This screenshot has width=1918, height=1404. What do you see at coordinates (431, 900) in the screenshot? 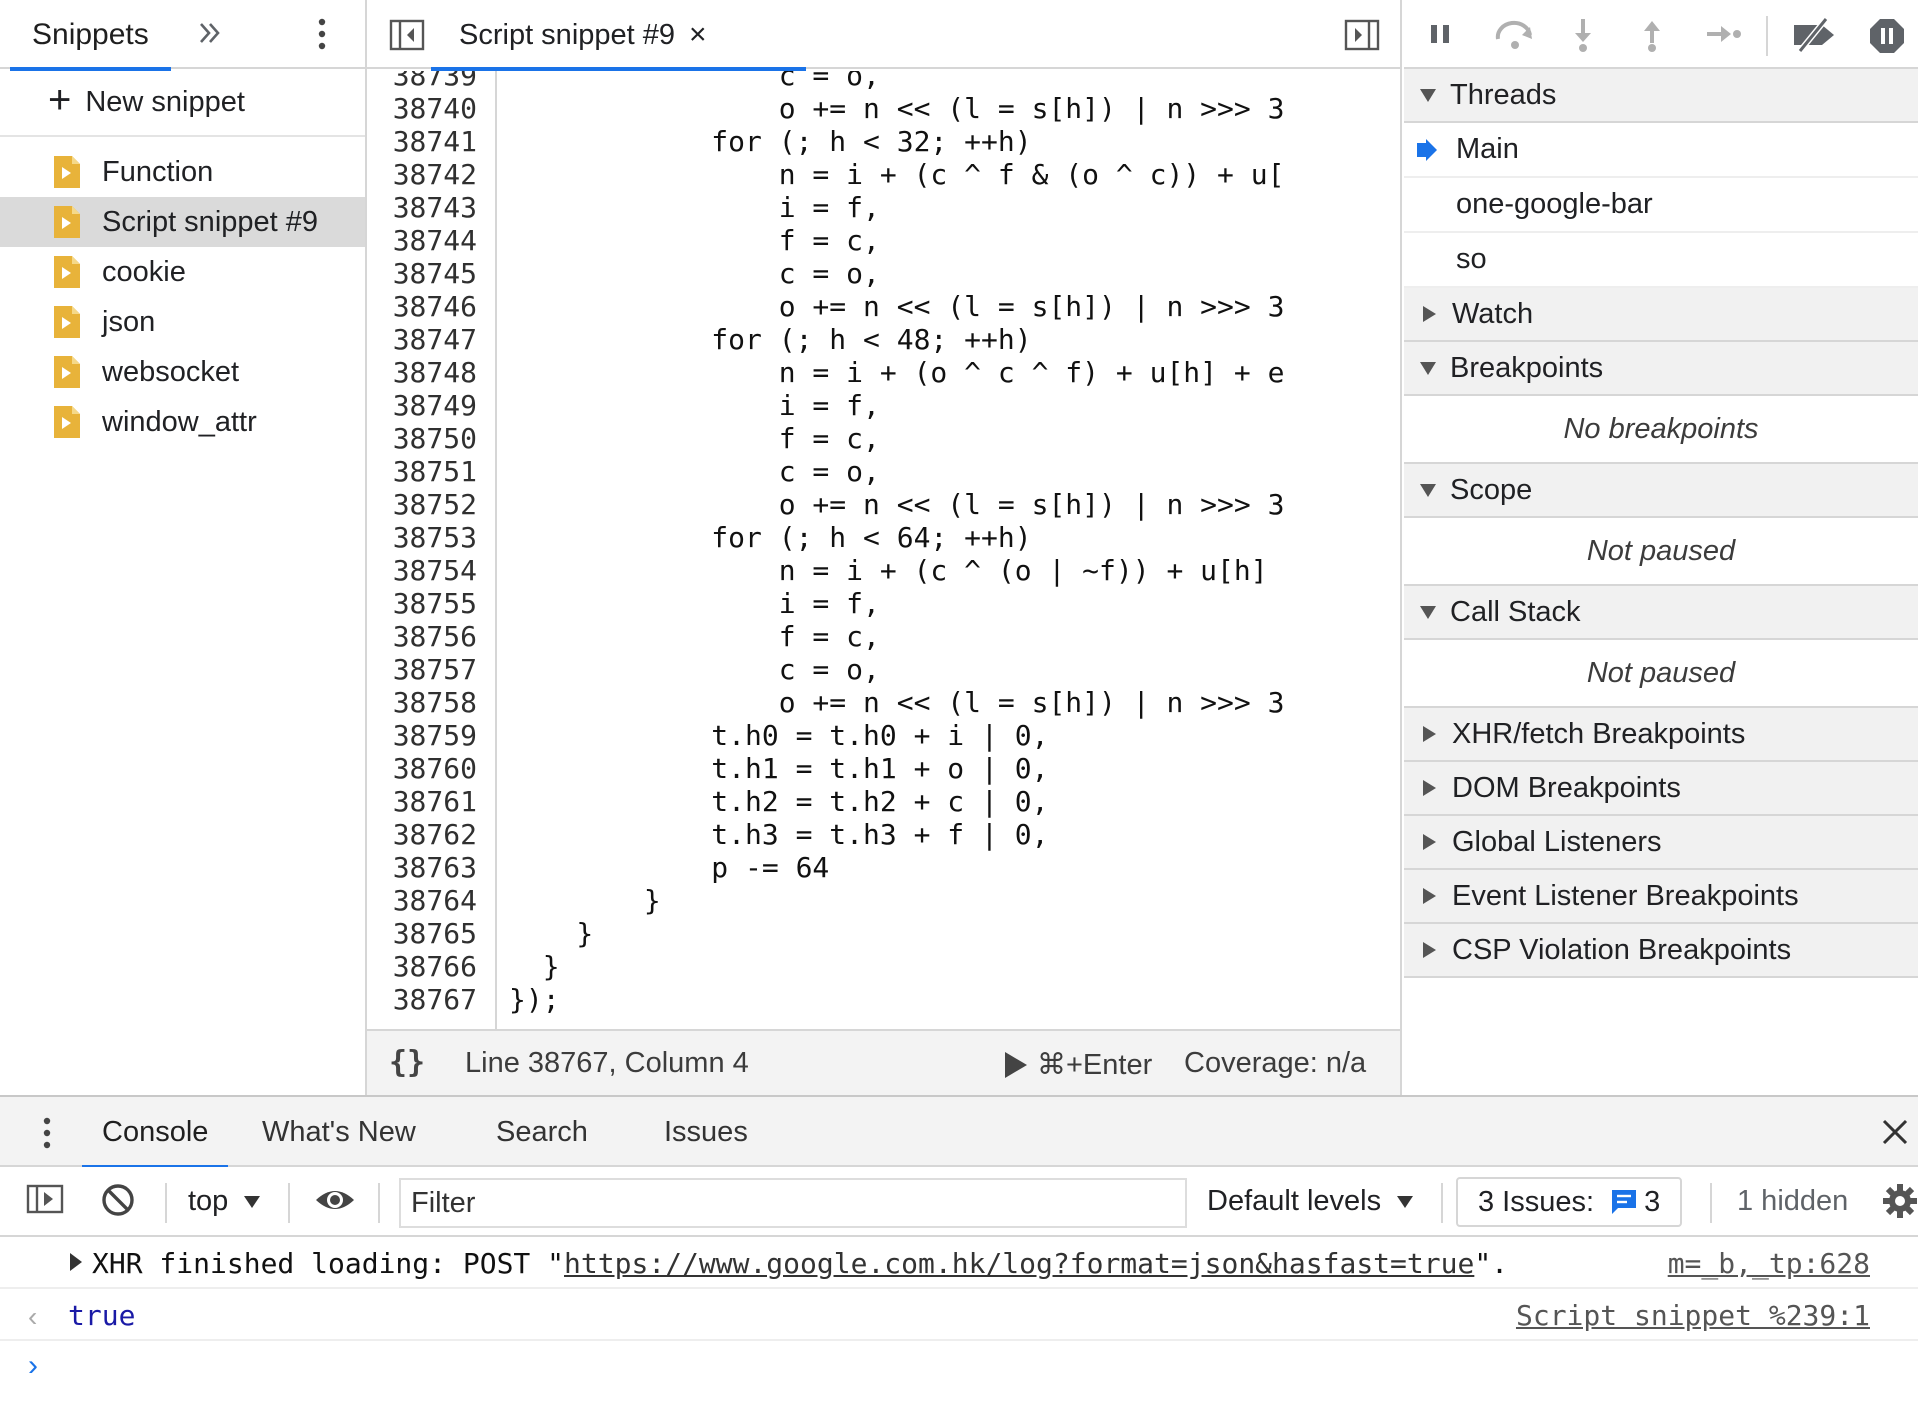
I see `line-number: 38764` at bounding box center [431, 900].